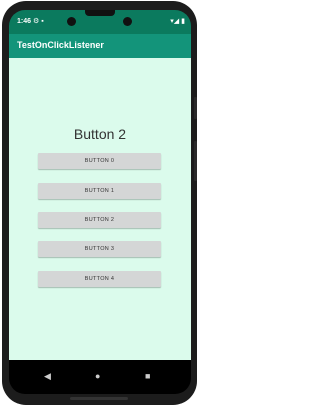  I want to click on app-title: TestOnClickListener, so click(60, 45).